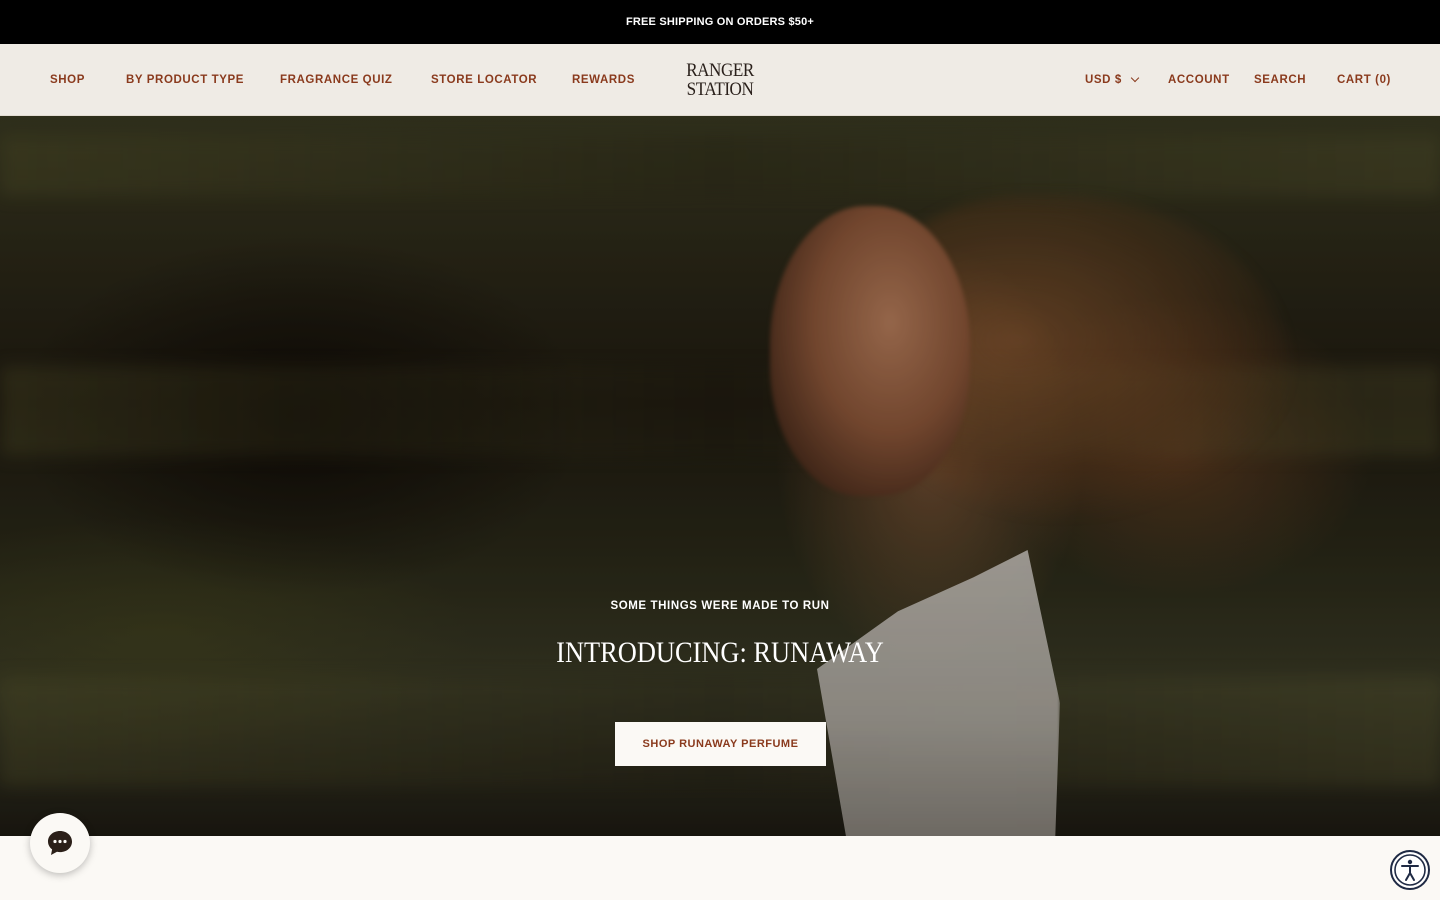 Image resolution: width=1440 pixels, height=900 pixels. I want to click on currency-selector: USD $, so click(1112, 80).